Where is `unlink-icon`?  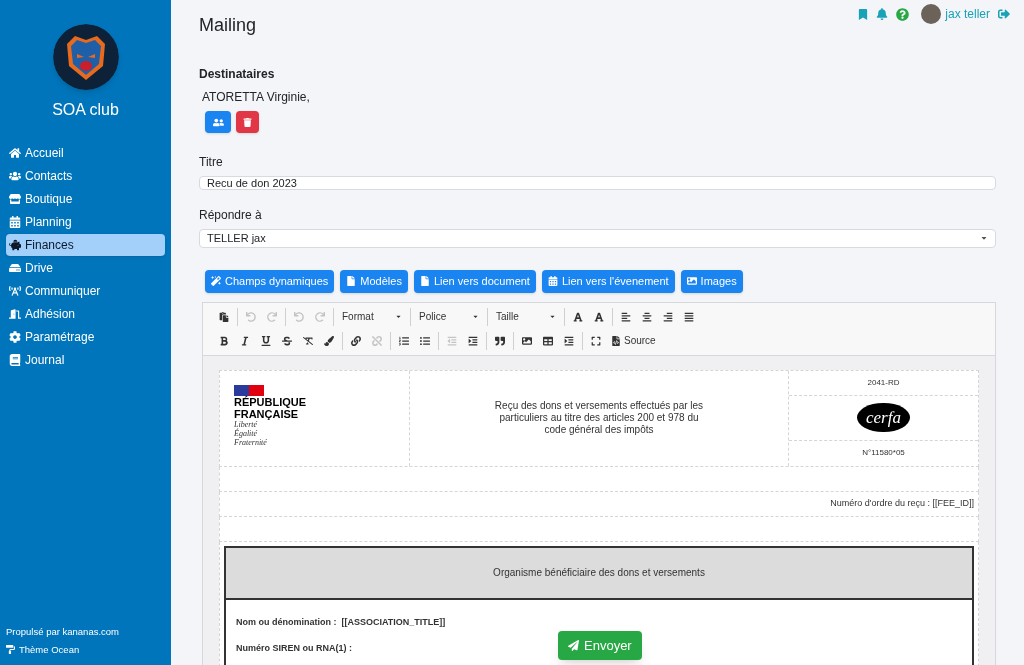
unlink-icon is located at coordinates (377, 340).